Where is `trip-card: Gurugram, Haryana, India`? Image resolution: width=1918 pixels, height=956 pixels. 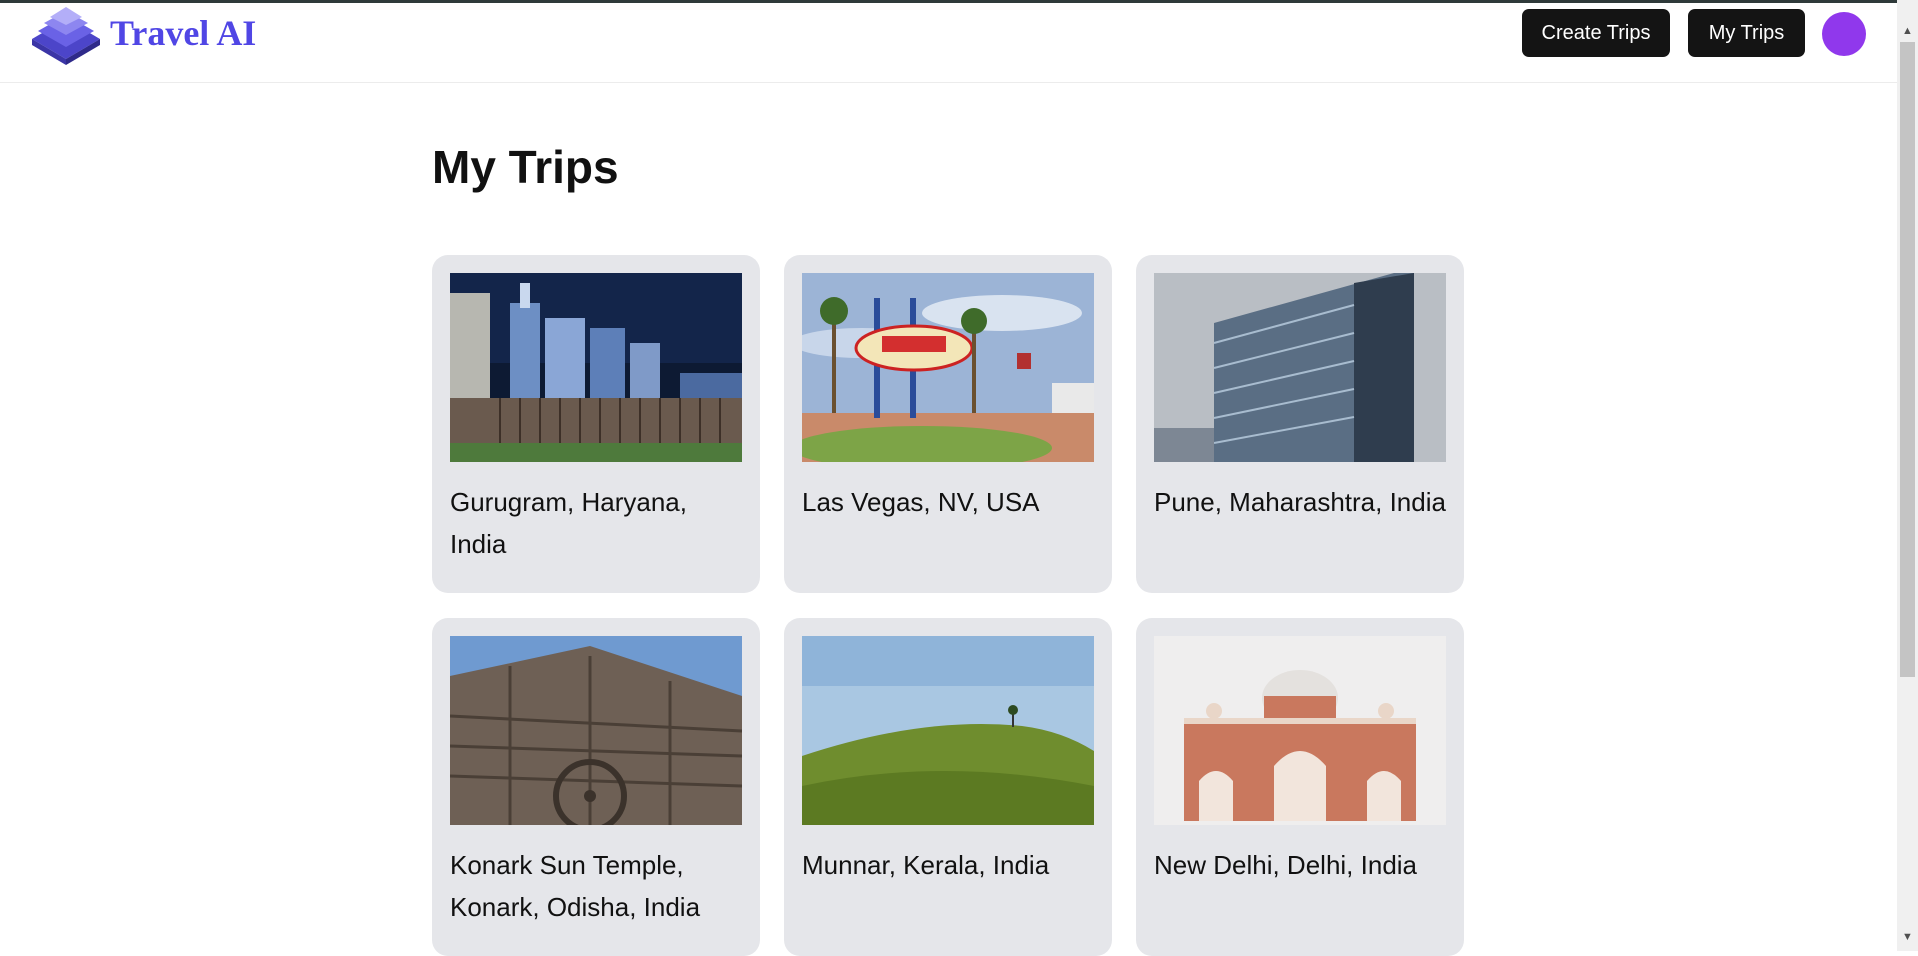 trip-card: Gurugram, Haryana, India is located at coordinates (596, 424).